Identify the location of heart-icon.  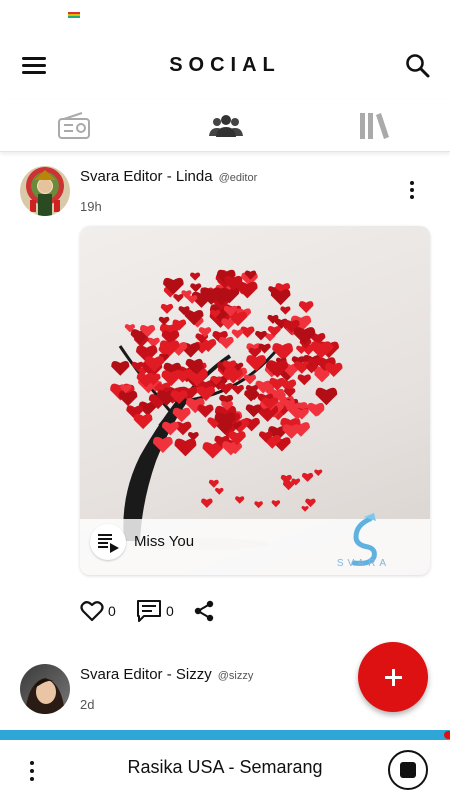
(92, 611).